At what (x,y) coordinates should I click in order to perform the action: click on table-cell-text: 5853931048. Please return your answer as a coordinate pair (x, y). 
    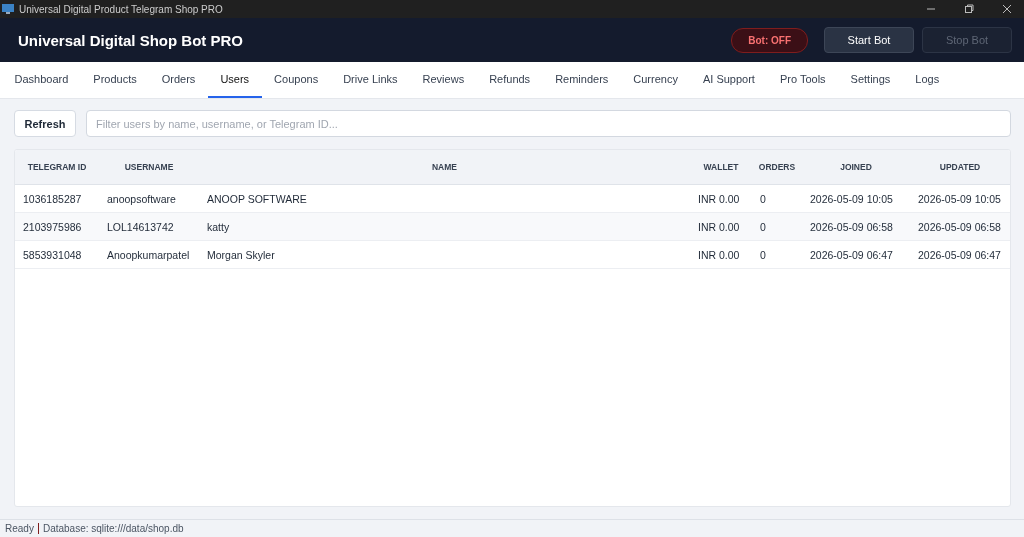
    Looking at the image, I should click on (52, 254).